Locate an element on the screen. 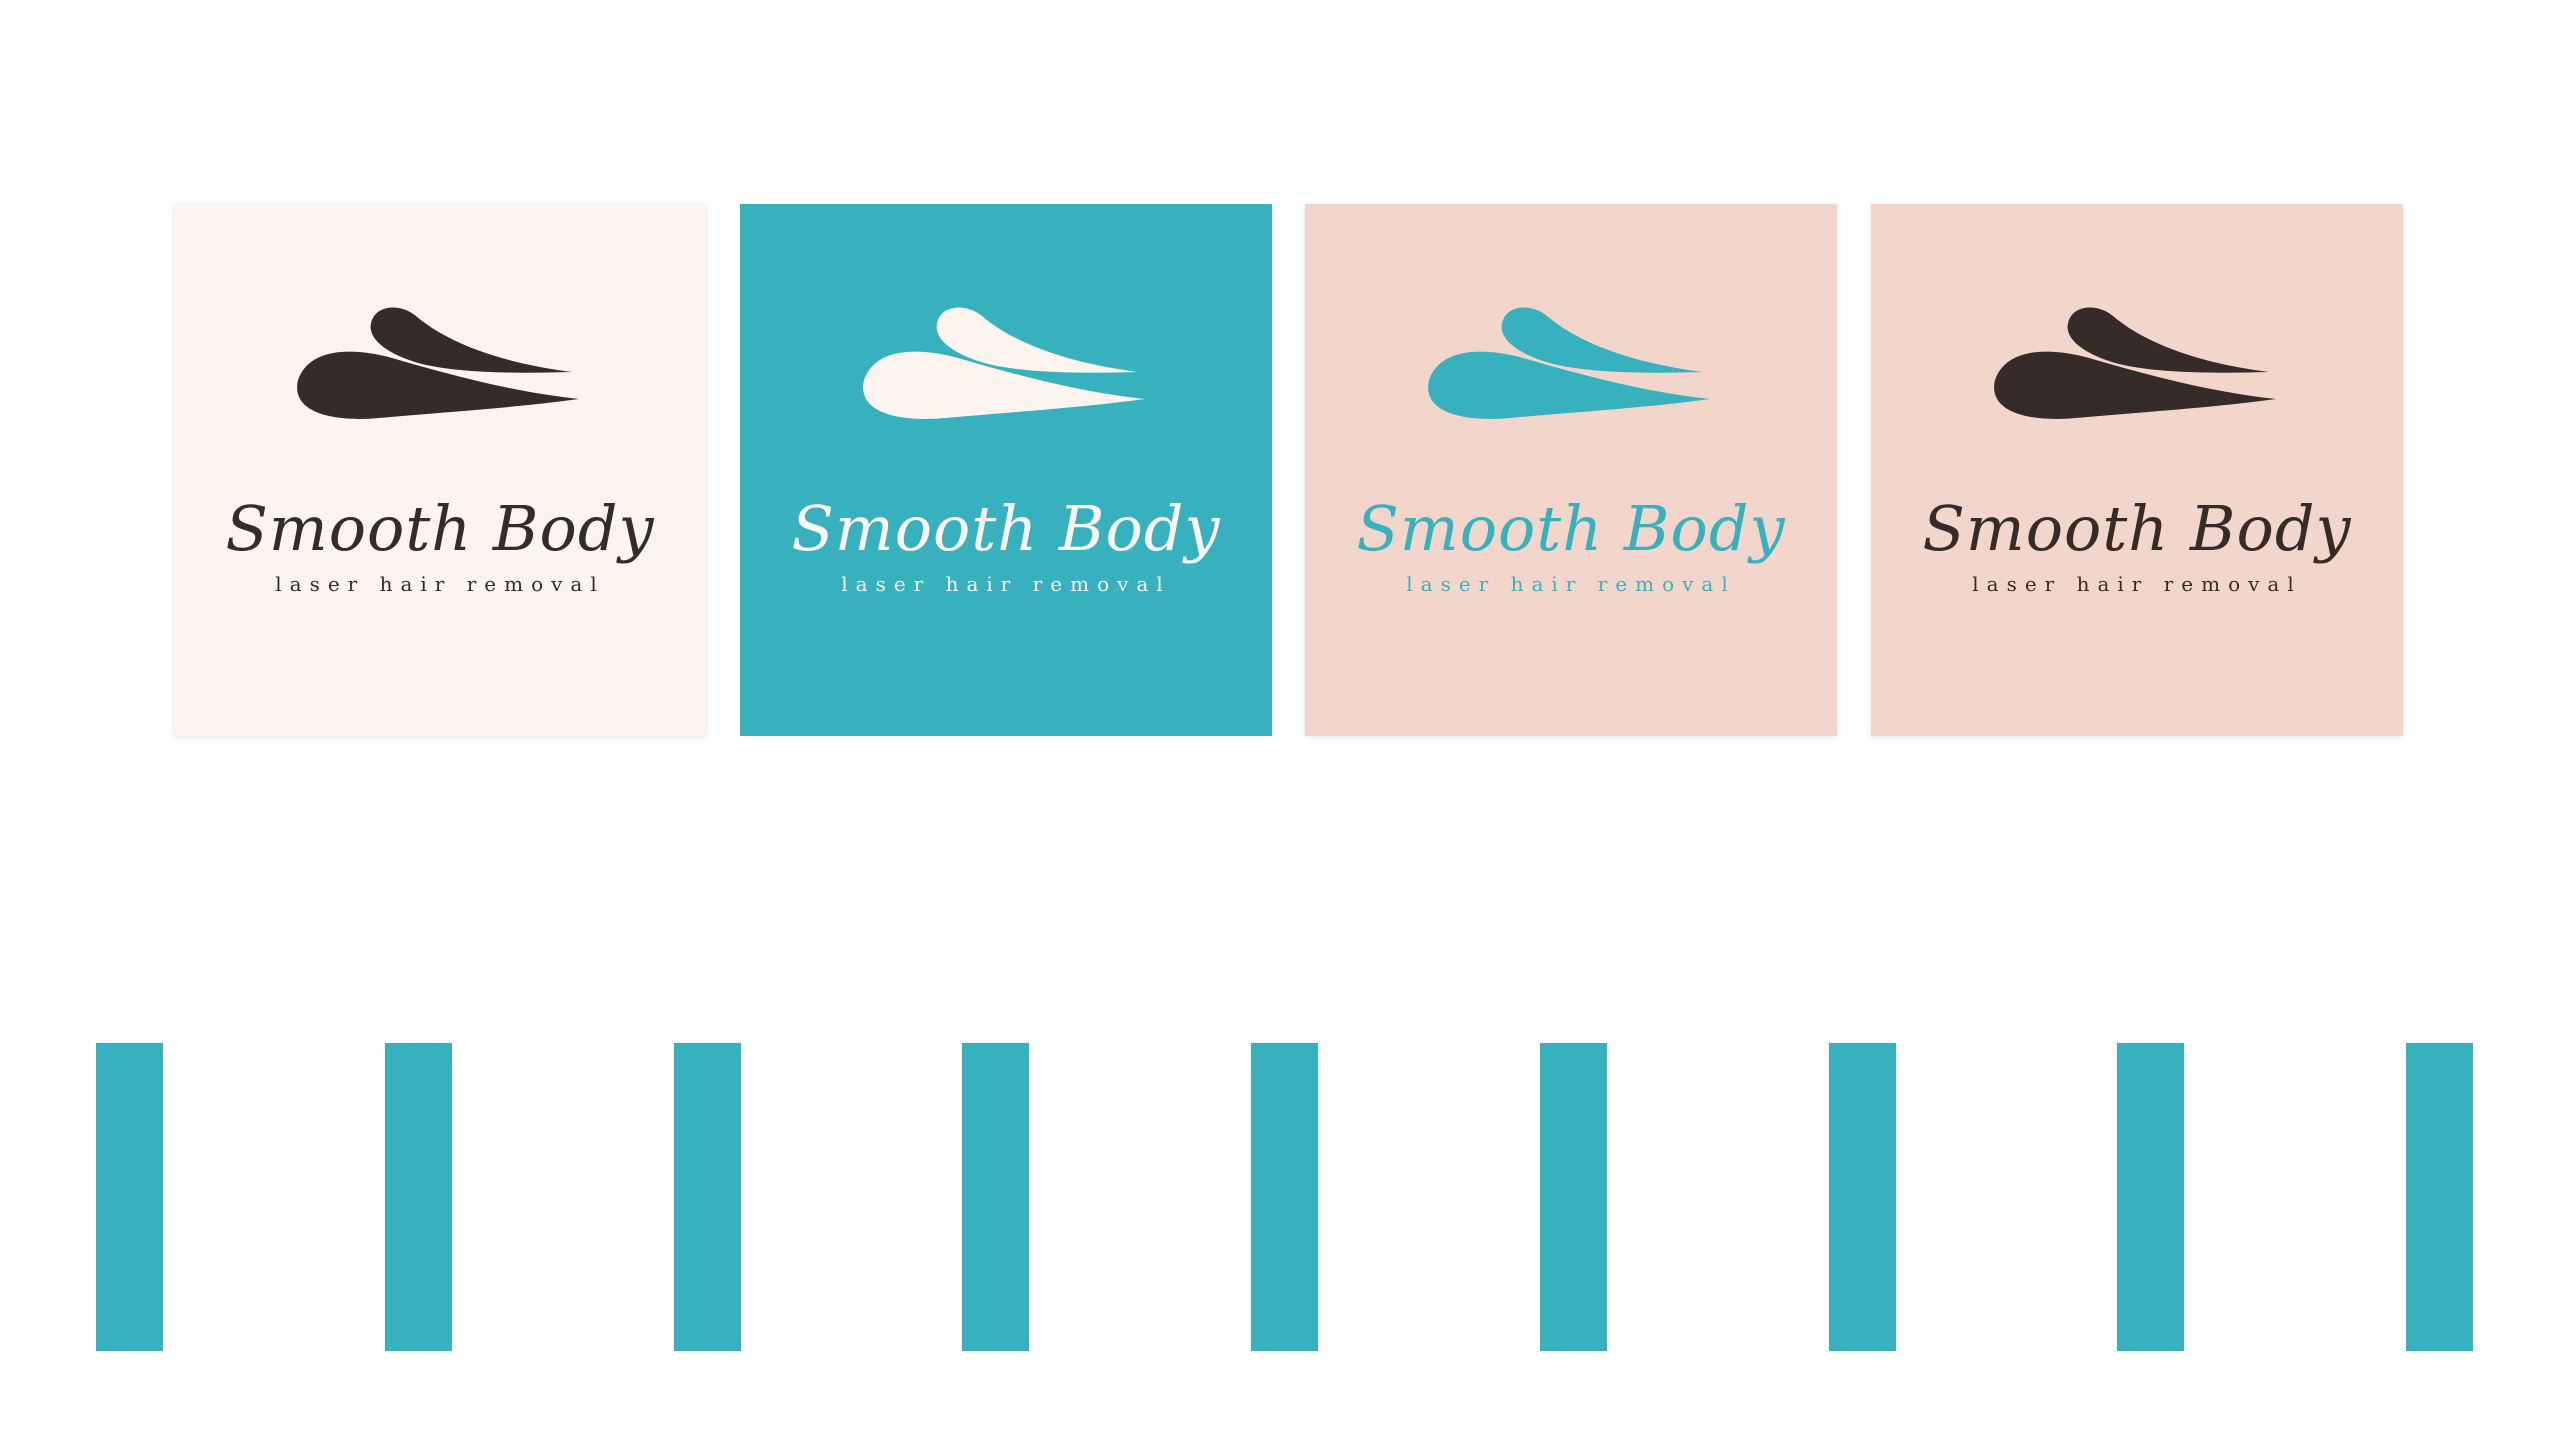  logo-card-blush-teal: Smooth Body laser hair removal is located at coordinates (1571, 470).